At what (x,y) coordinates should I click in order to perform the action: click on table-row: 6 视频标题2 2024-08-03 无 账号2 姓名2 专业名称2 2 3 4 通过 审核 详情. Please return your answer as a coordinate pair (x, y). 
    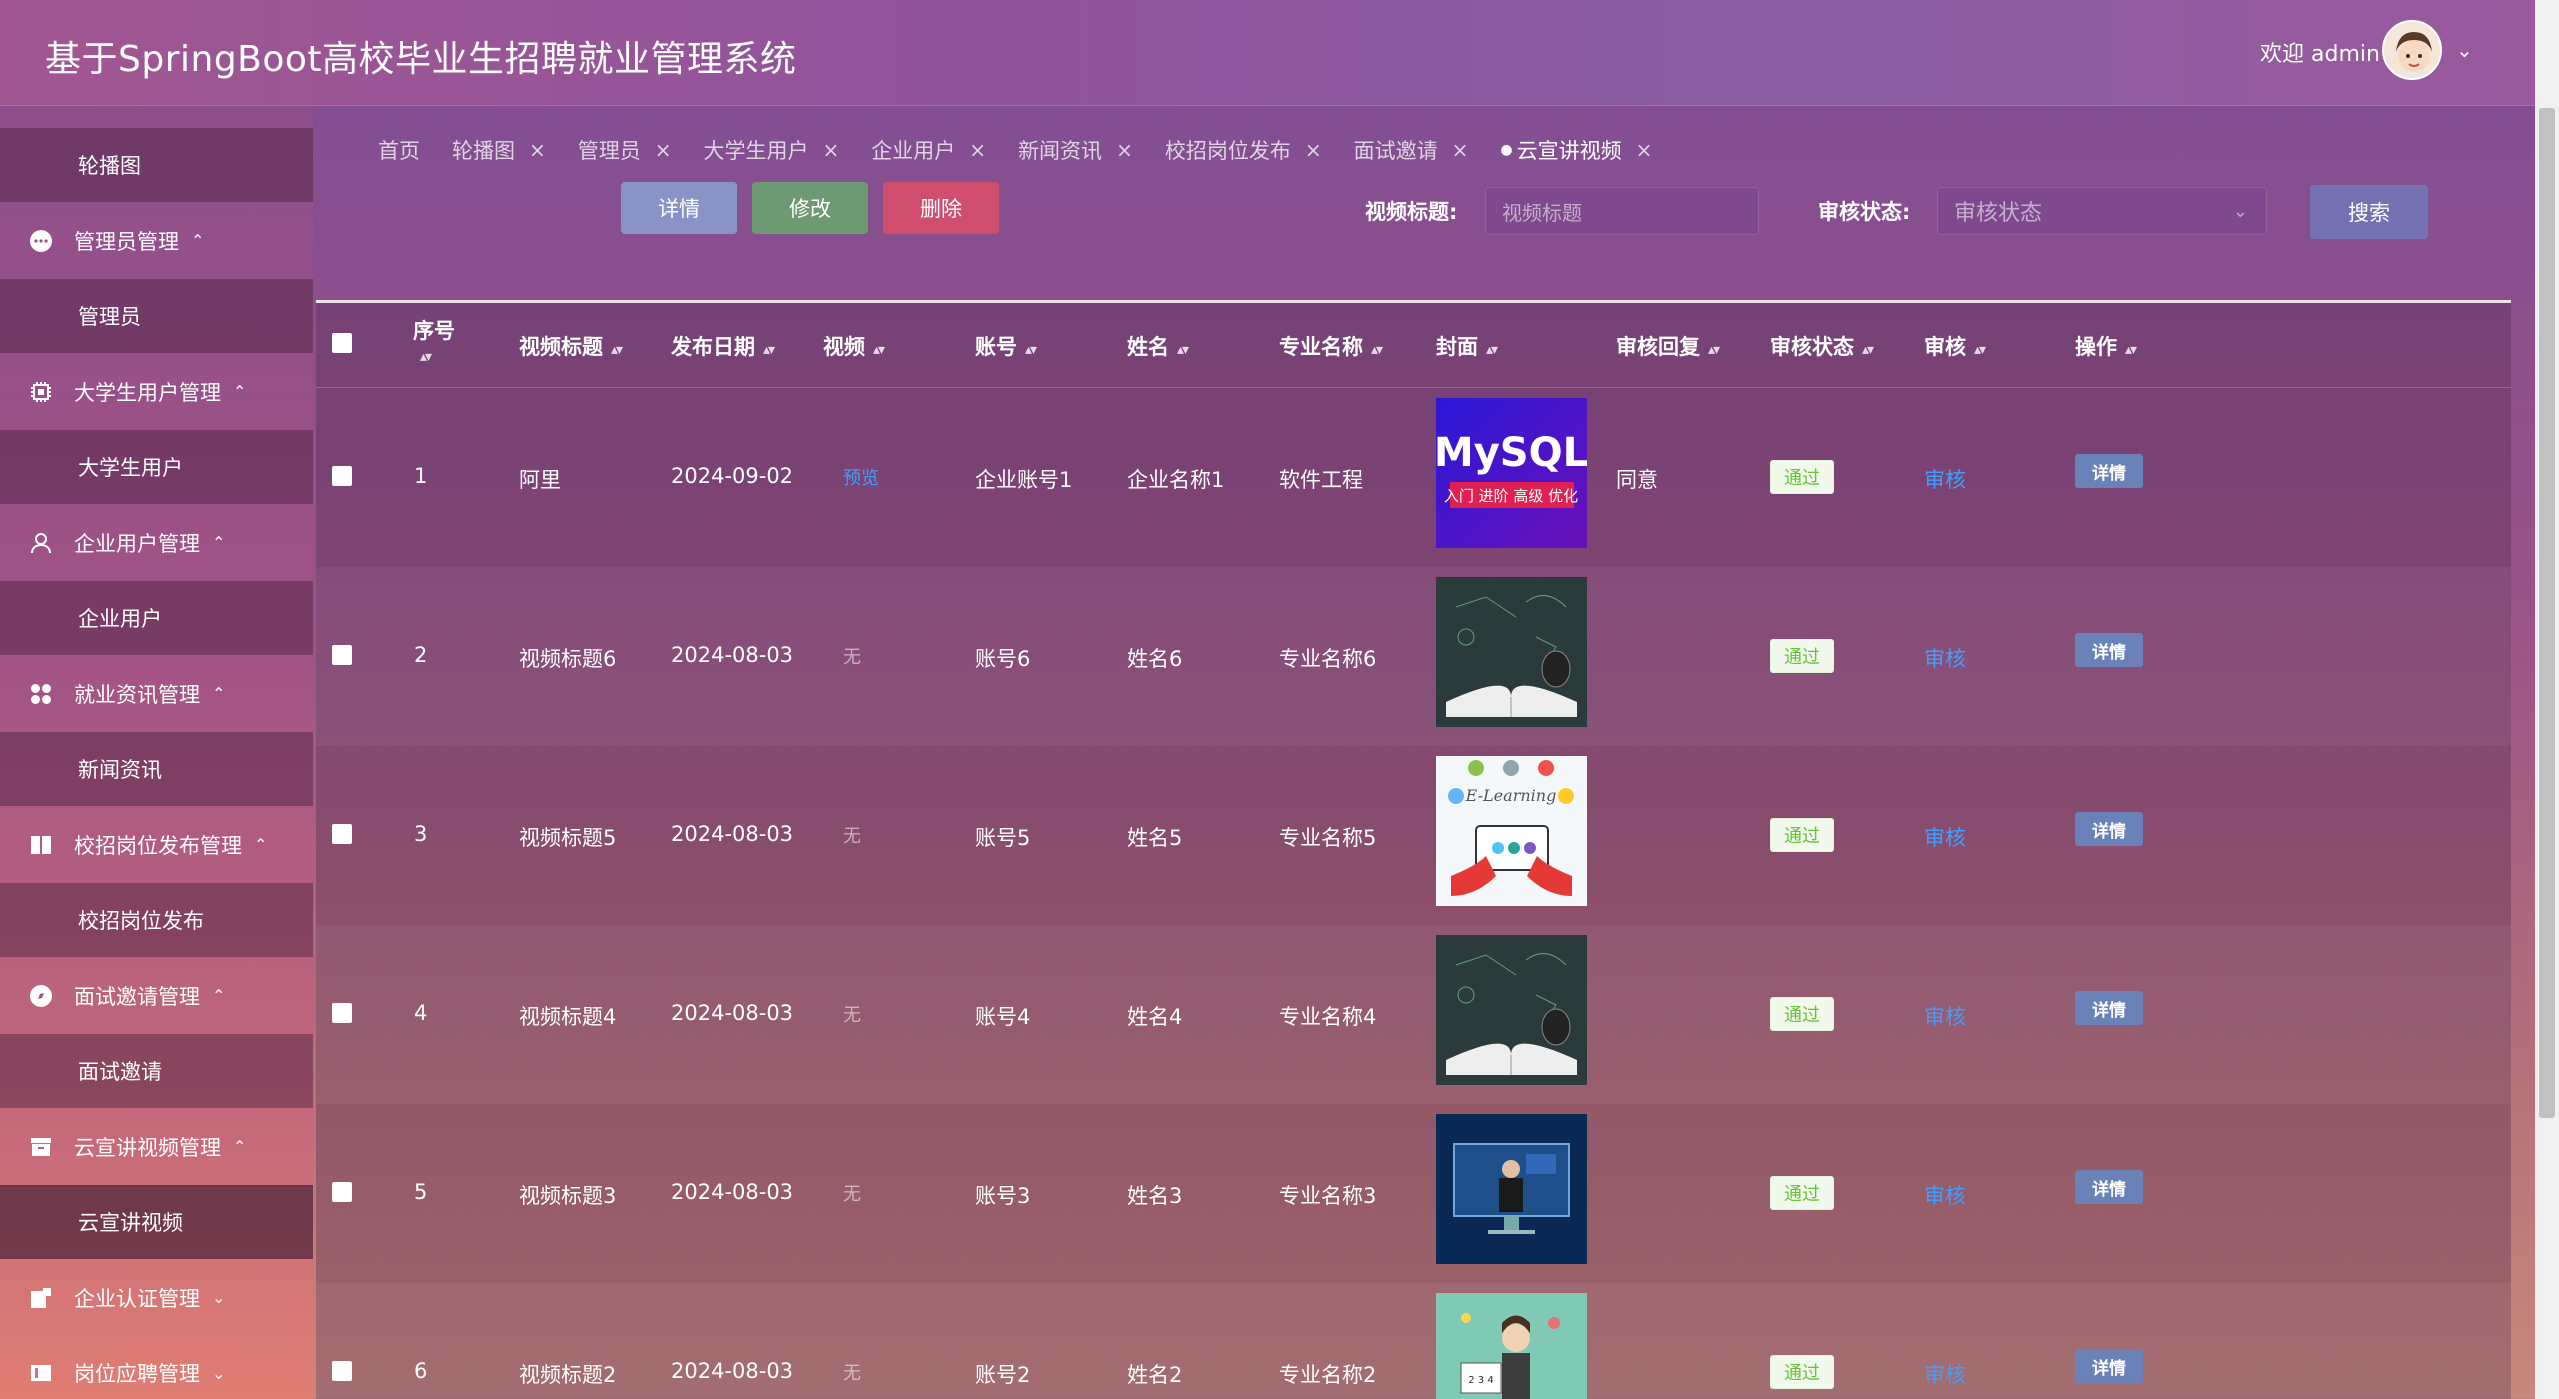
    Looking at the image, I should click on (1413, 1341).